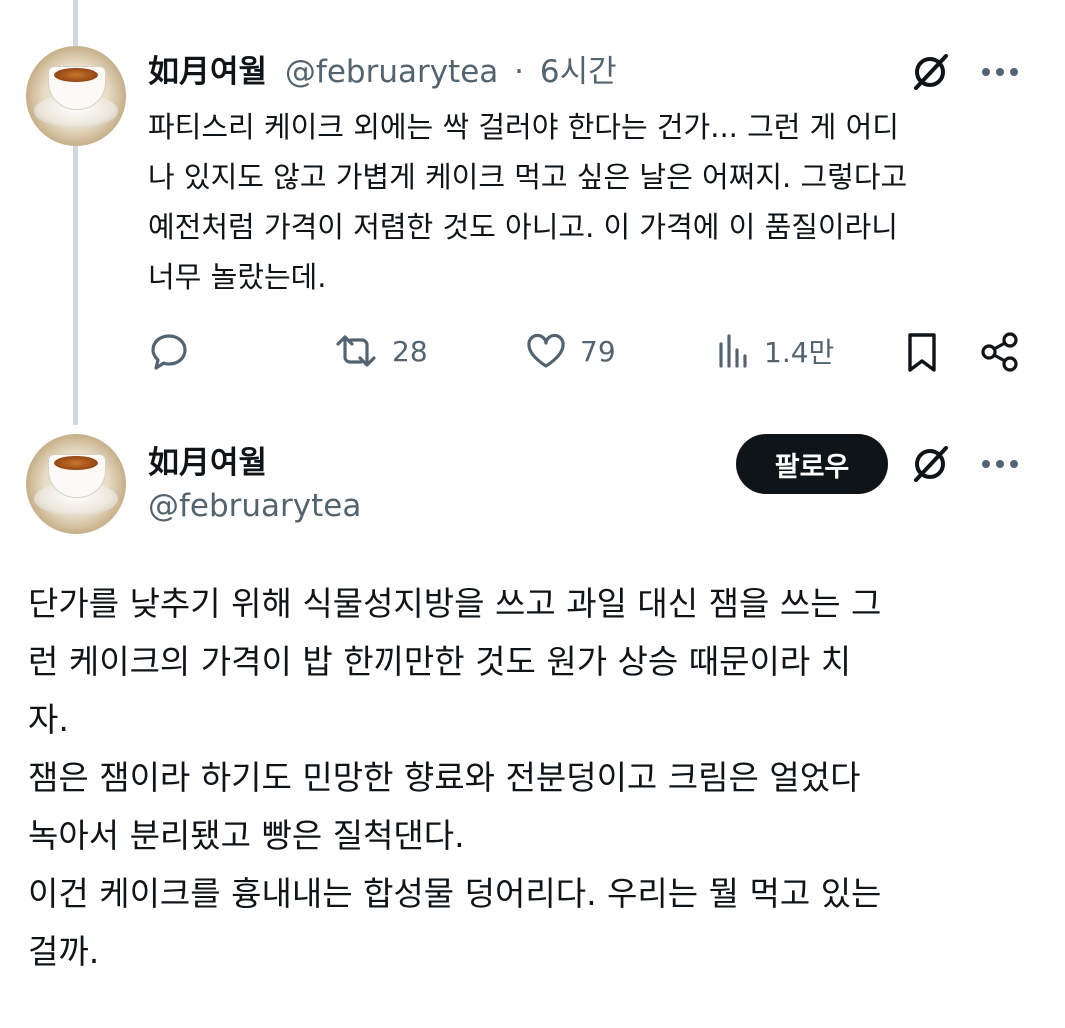  I want to click on bookmark-button, so click(922, 352).